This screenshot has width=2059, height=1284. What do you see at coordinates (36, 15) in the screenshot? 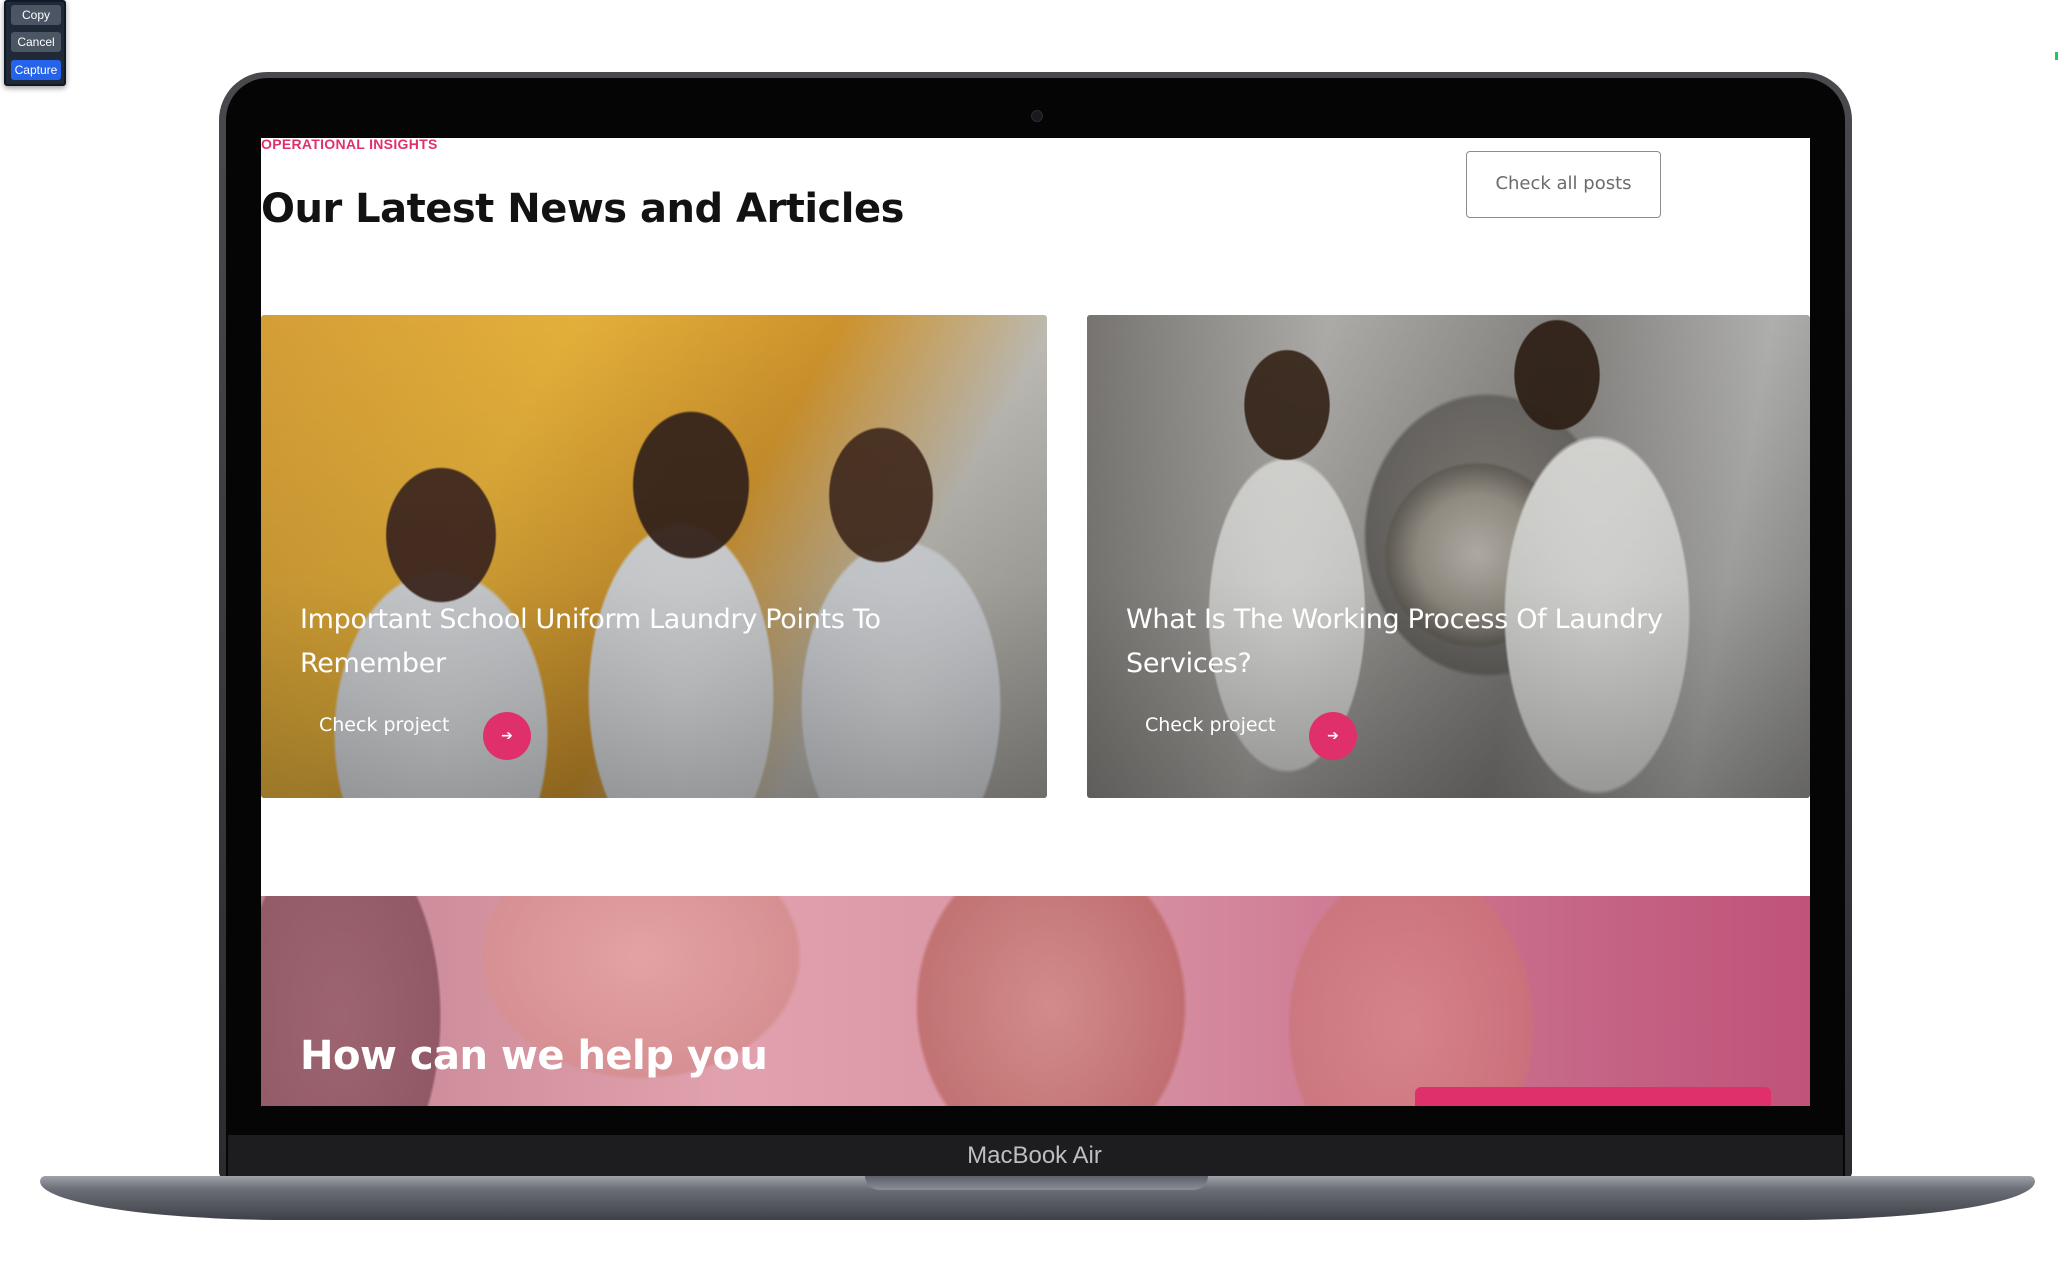
I see `copy-button: Copy` at bounding box center [36, 15].